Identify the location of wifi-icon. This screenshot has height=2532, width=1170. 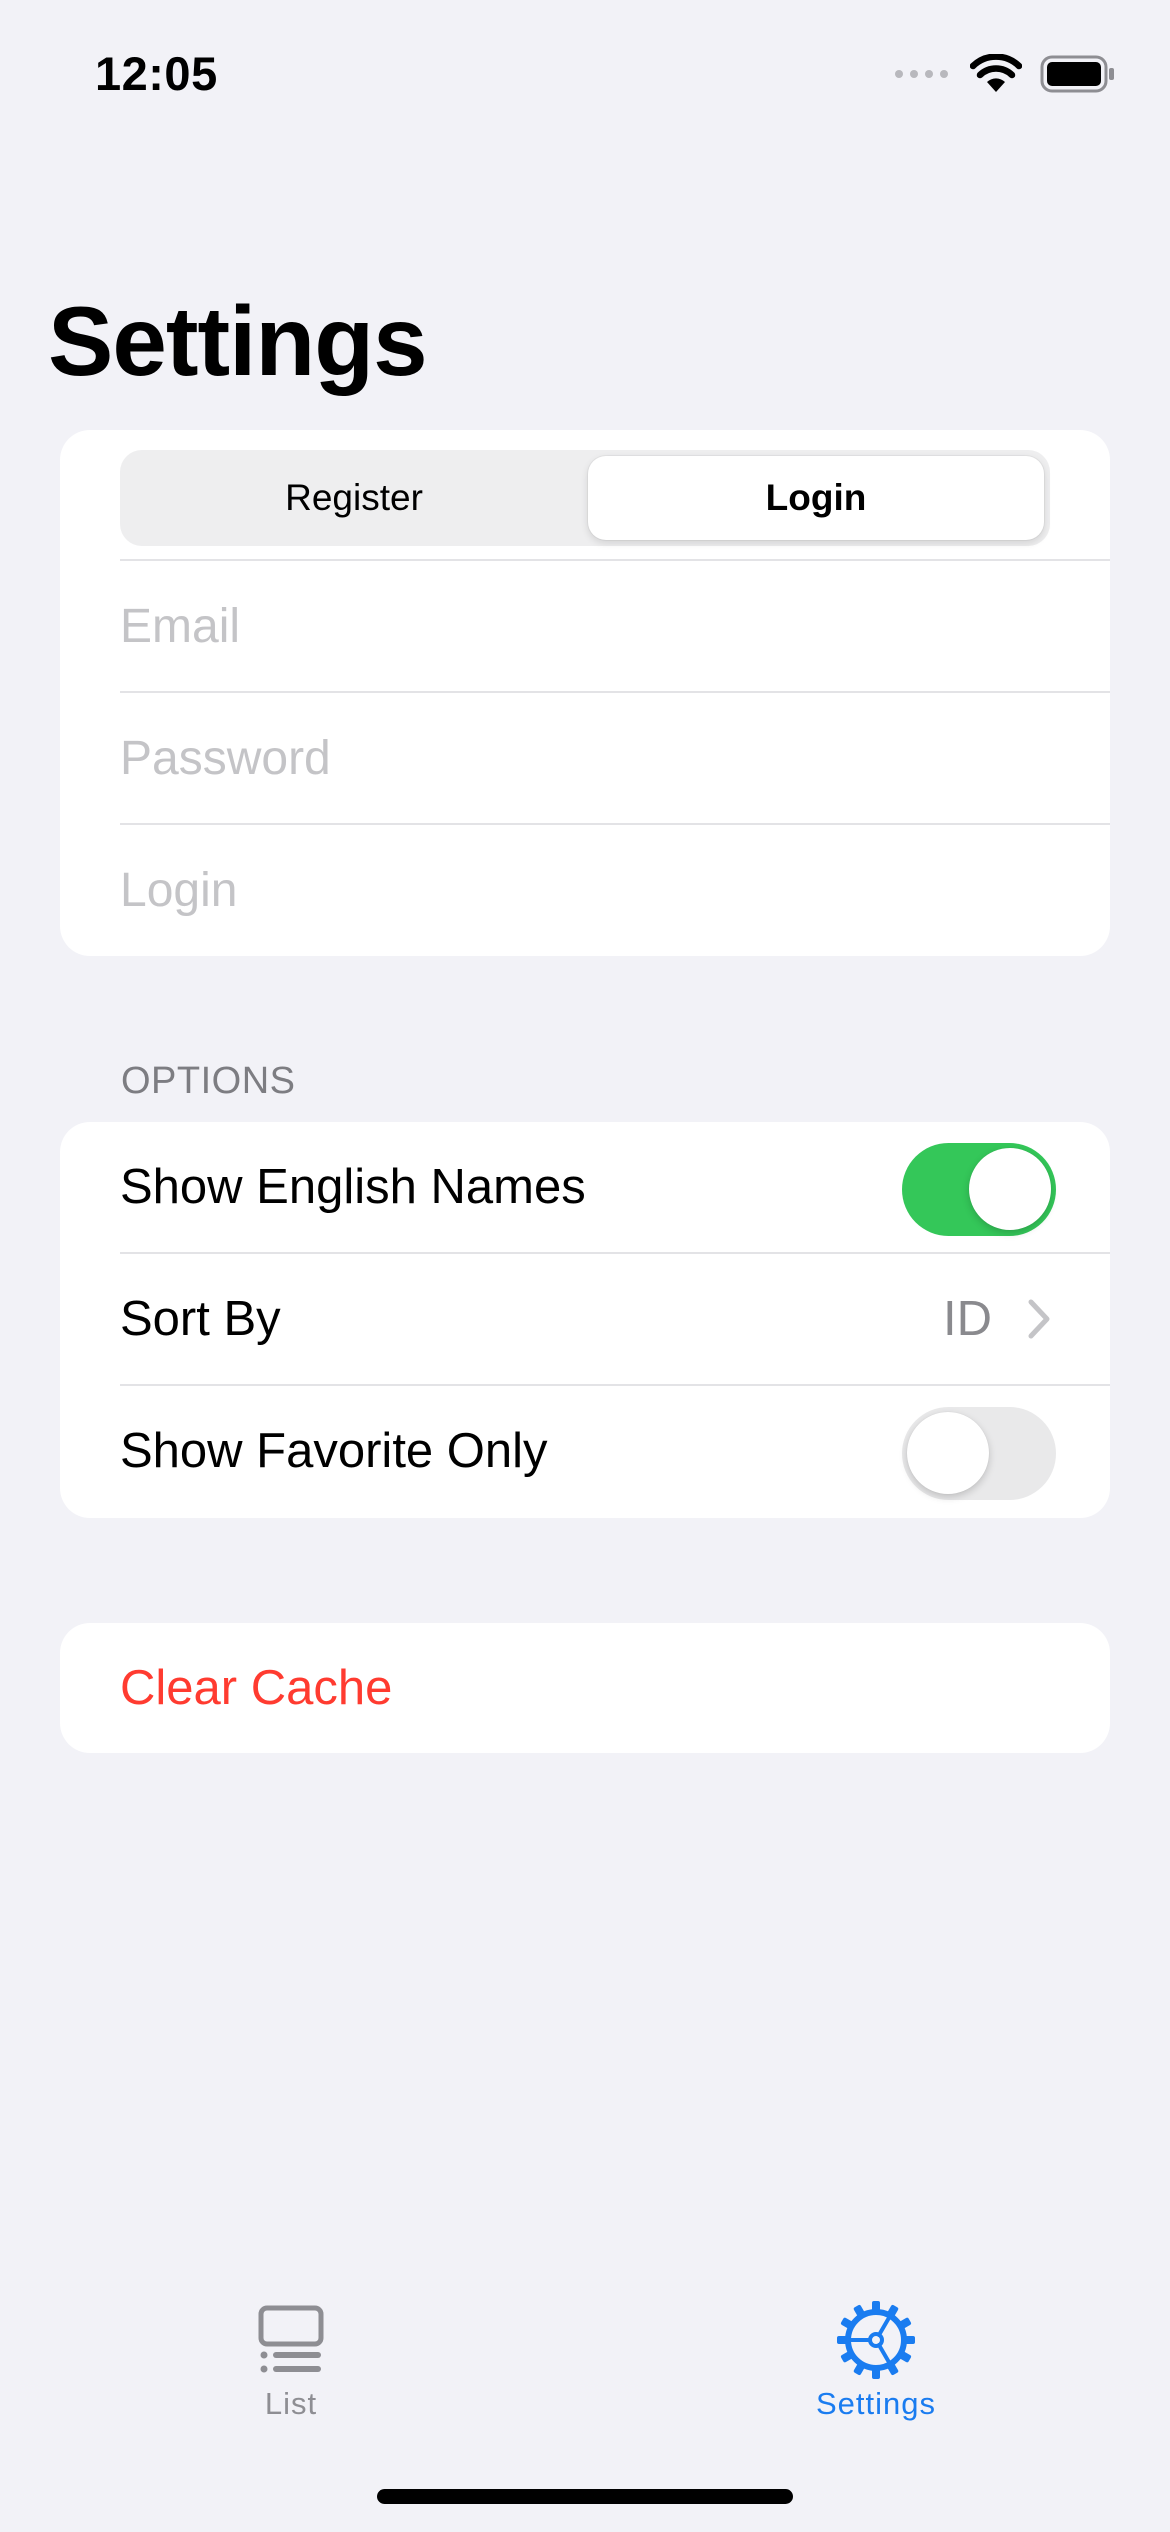
(996, 73).